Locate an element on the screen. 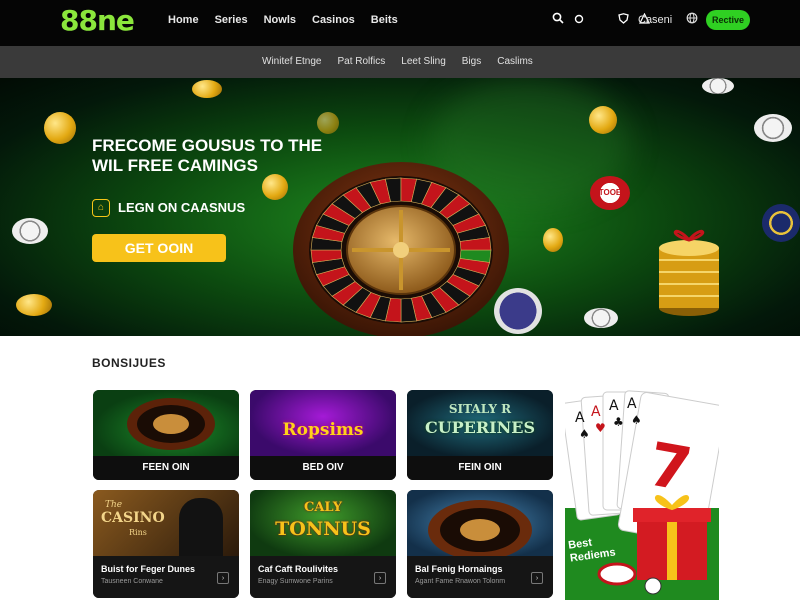  nav-item-series: Series is located at coordinates (231, 20).